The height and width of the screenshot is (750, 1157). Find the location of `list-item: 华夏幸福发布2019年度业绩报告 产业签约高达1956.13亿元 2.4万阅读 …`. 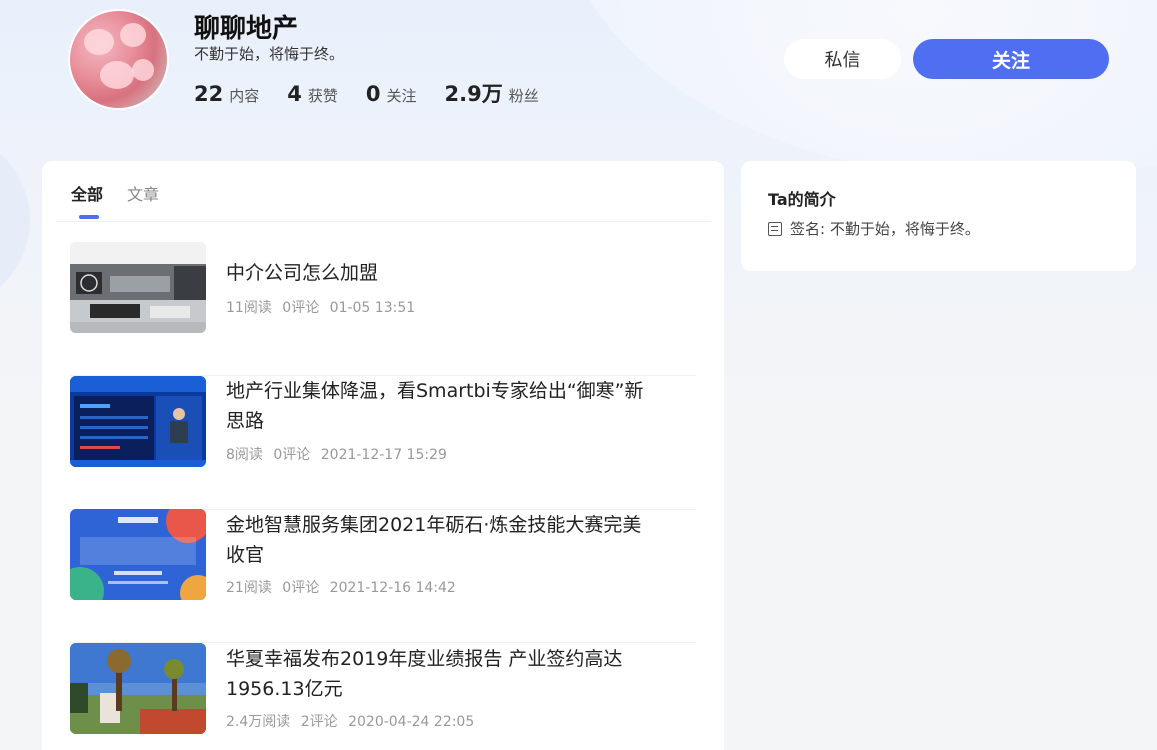

list-item: 华夏幸福发布2019年度业绩报告 产业签约高达1956.13亿元 2.4万阅读 … is located at coordinates (383, 696).